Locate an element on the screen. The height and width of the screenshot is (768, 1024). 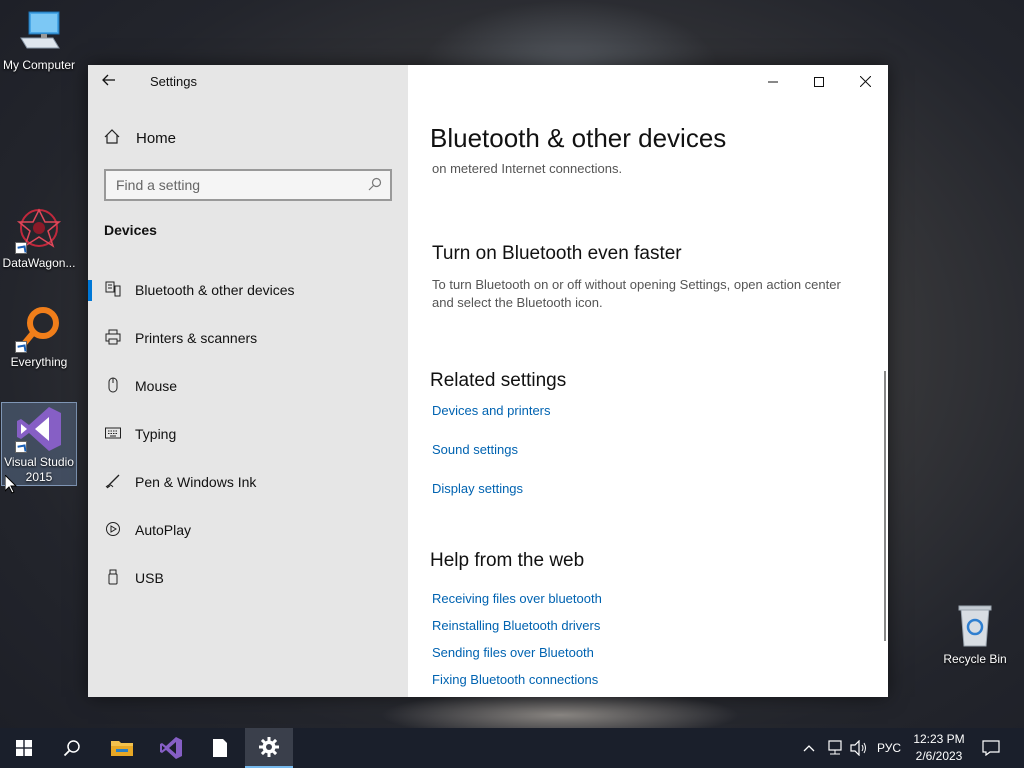
speaker-icon is located at coordinates (858, 748).